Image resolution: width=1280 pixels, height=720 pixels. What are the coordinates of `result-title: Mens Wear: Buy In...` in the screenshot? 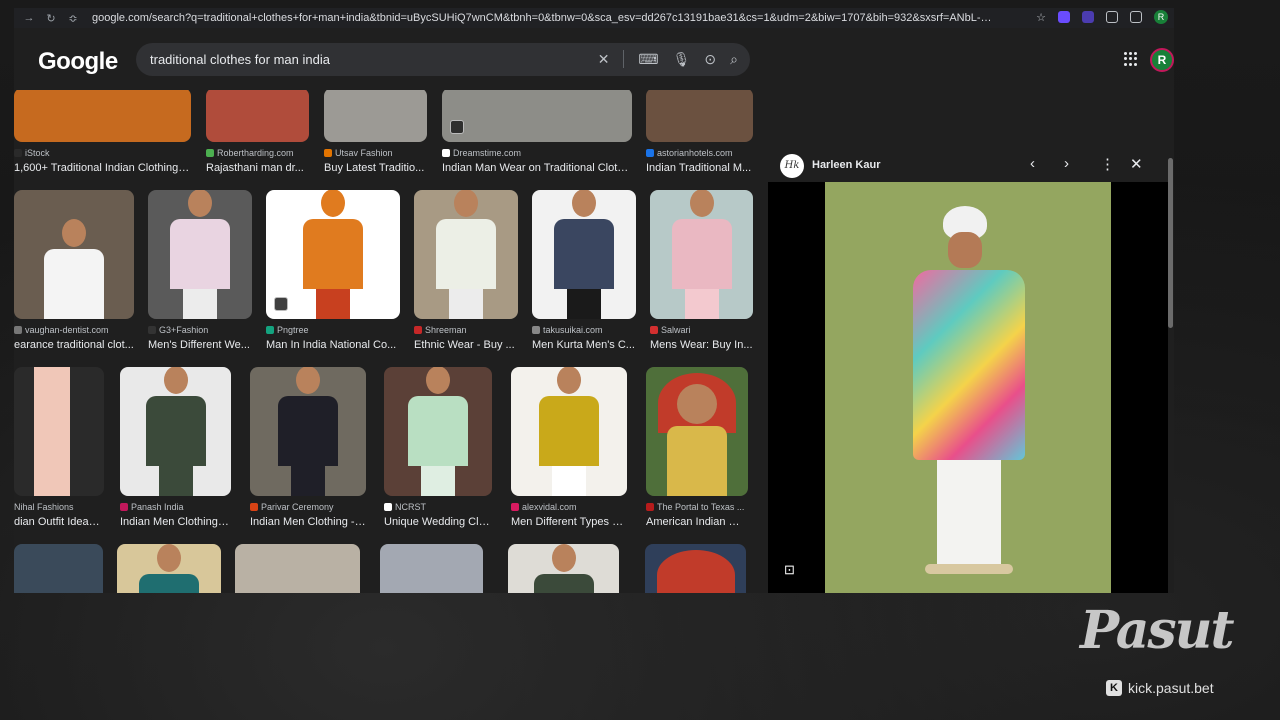 It's located at (701, 345).